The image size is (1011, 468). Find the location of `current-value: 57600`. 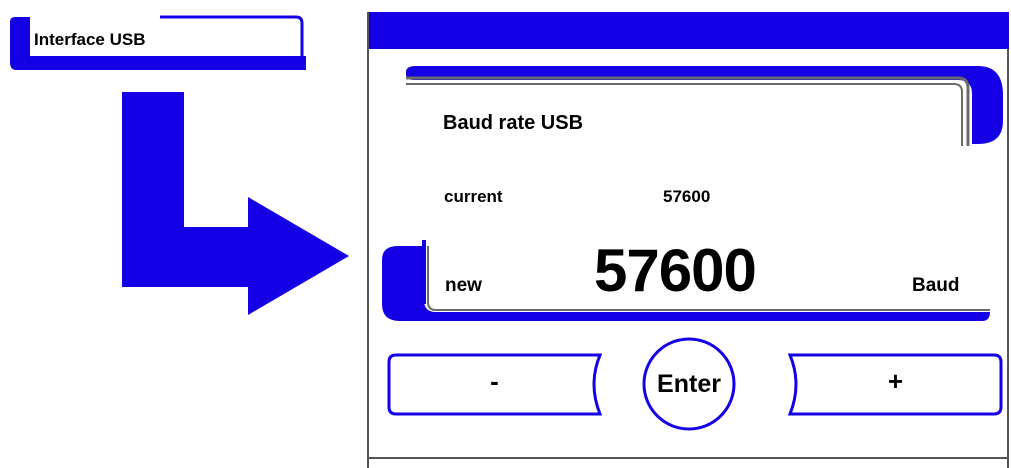

current-value: 57600 is located at coordinates (687, 196).